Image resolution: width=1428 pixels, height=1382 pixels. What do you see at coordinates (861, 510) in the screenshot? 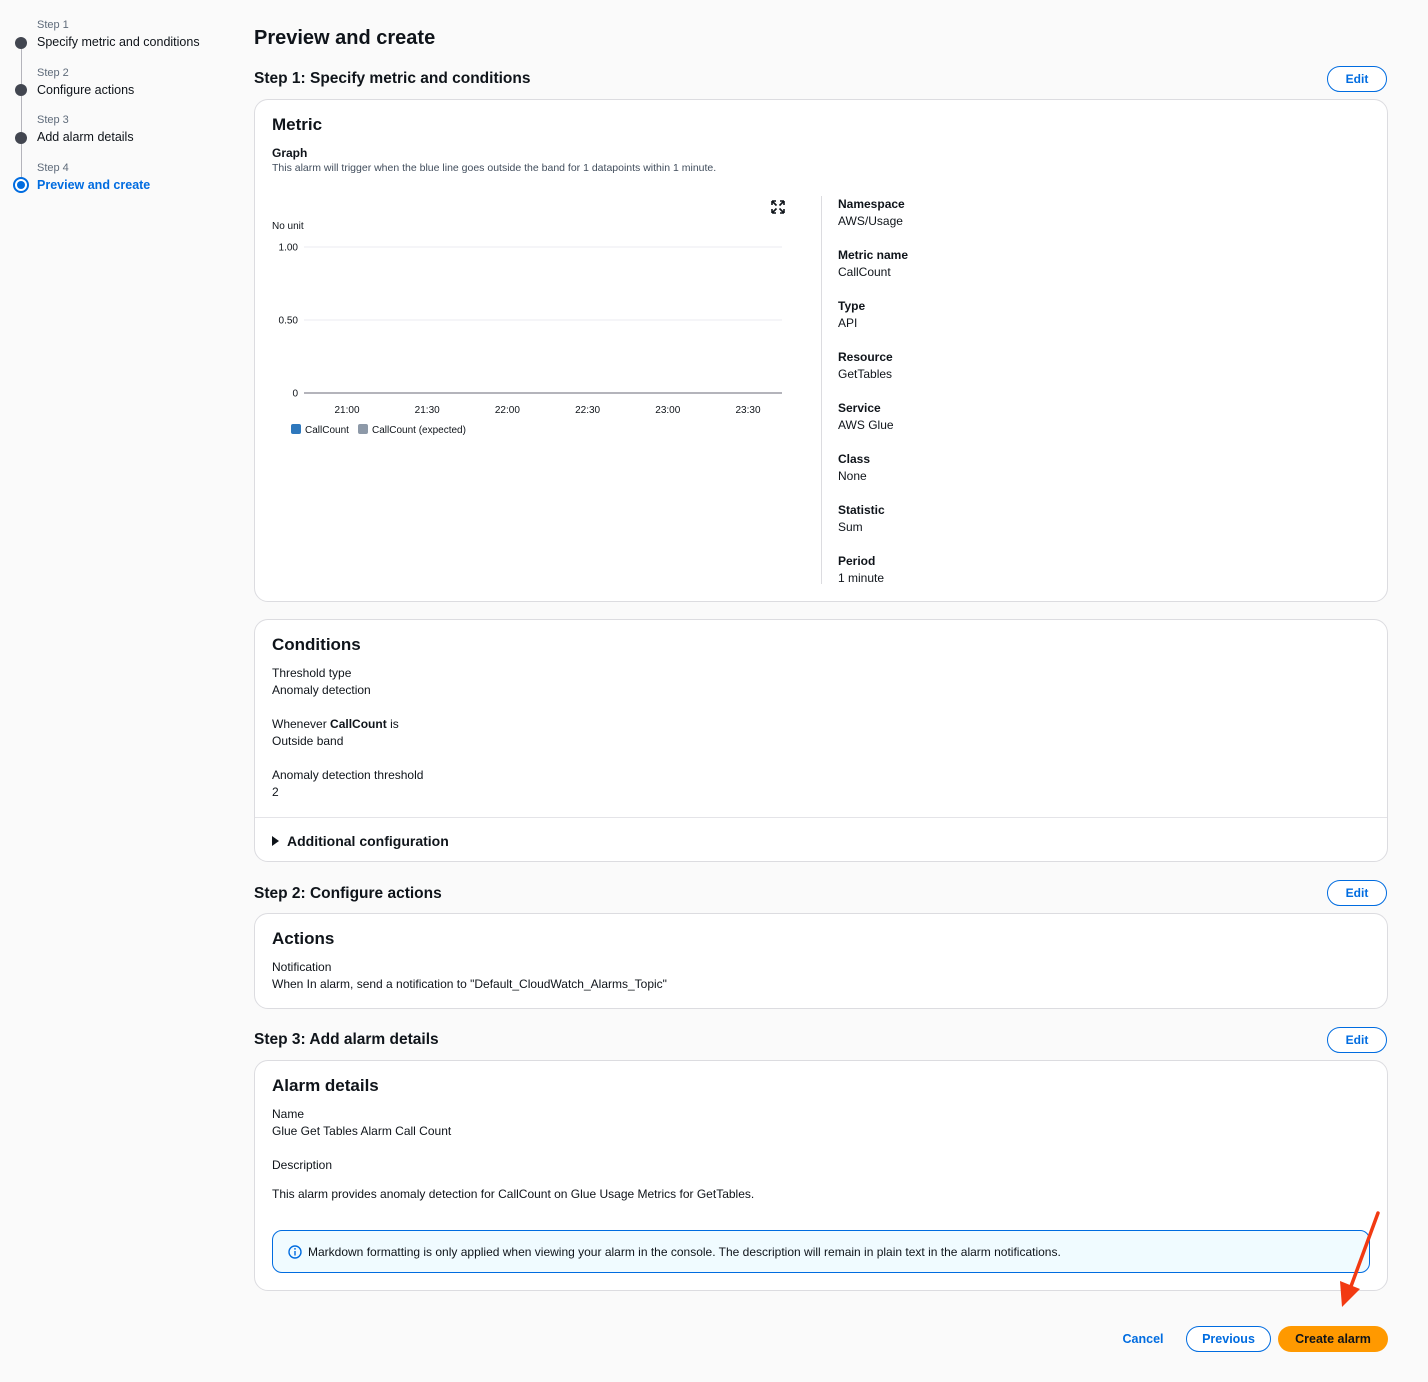
I see `metric-detail-key: Statistic` at bounding box center [861, 510].